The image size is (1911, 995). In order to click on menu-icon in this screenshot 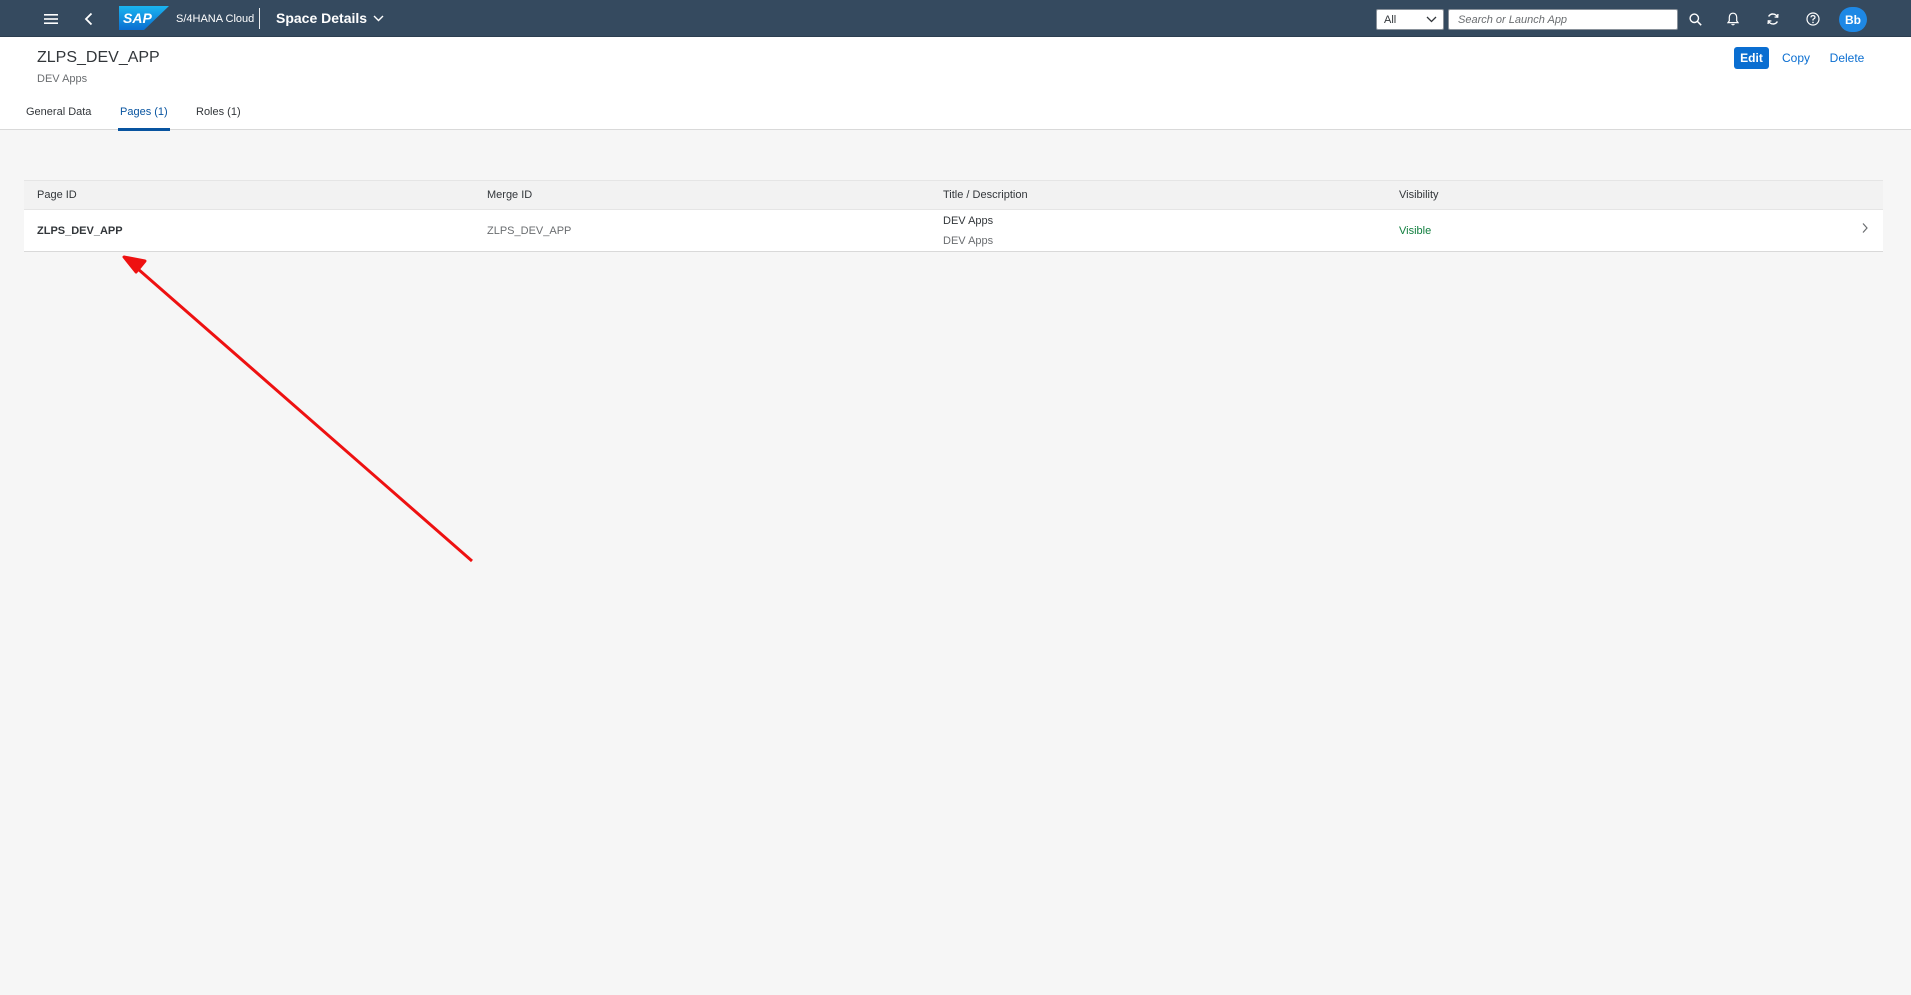, I will do `click(51, 19)`.